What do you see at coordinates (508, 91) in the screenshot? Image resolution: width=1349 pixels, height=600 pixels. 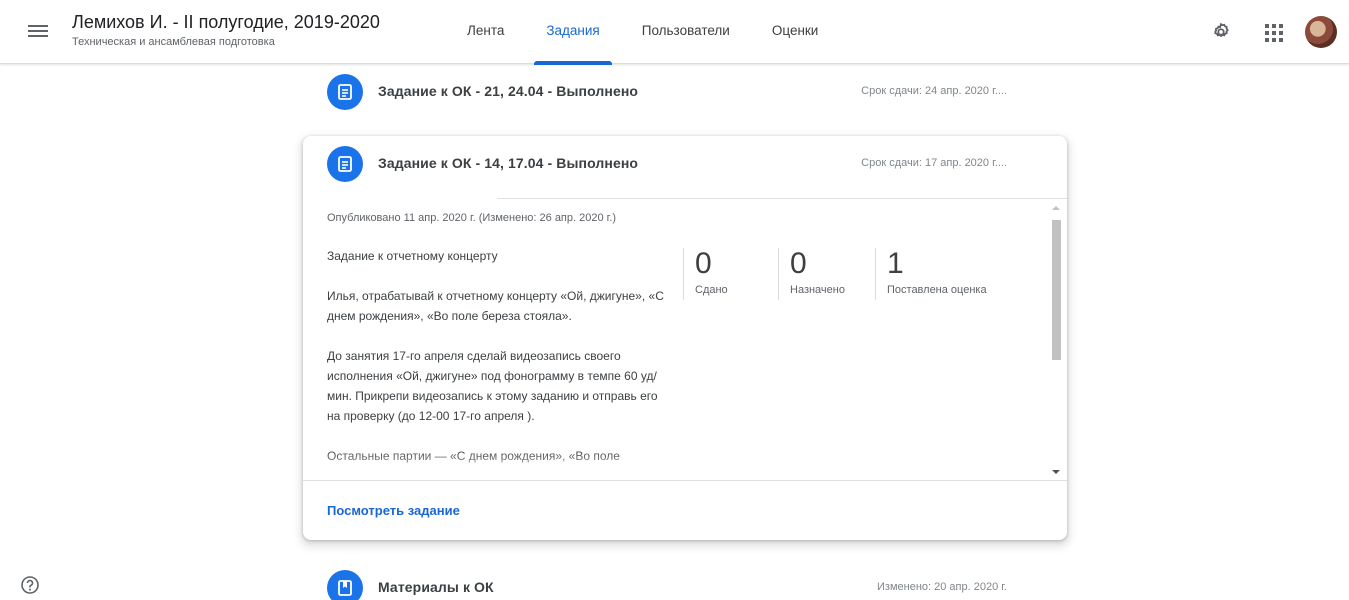 I see `assignment-title: Задание к ОК - 21, 24.04 - Выполнено` at bounding box center [508, 91].